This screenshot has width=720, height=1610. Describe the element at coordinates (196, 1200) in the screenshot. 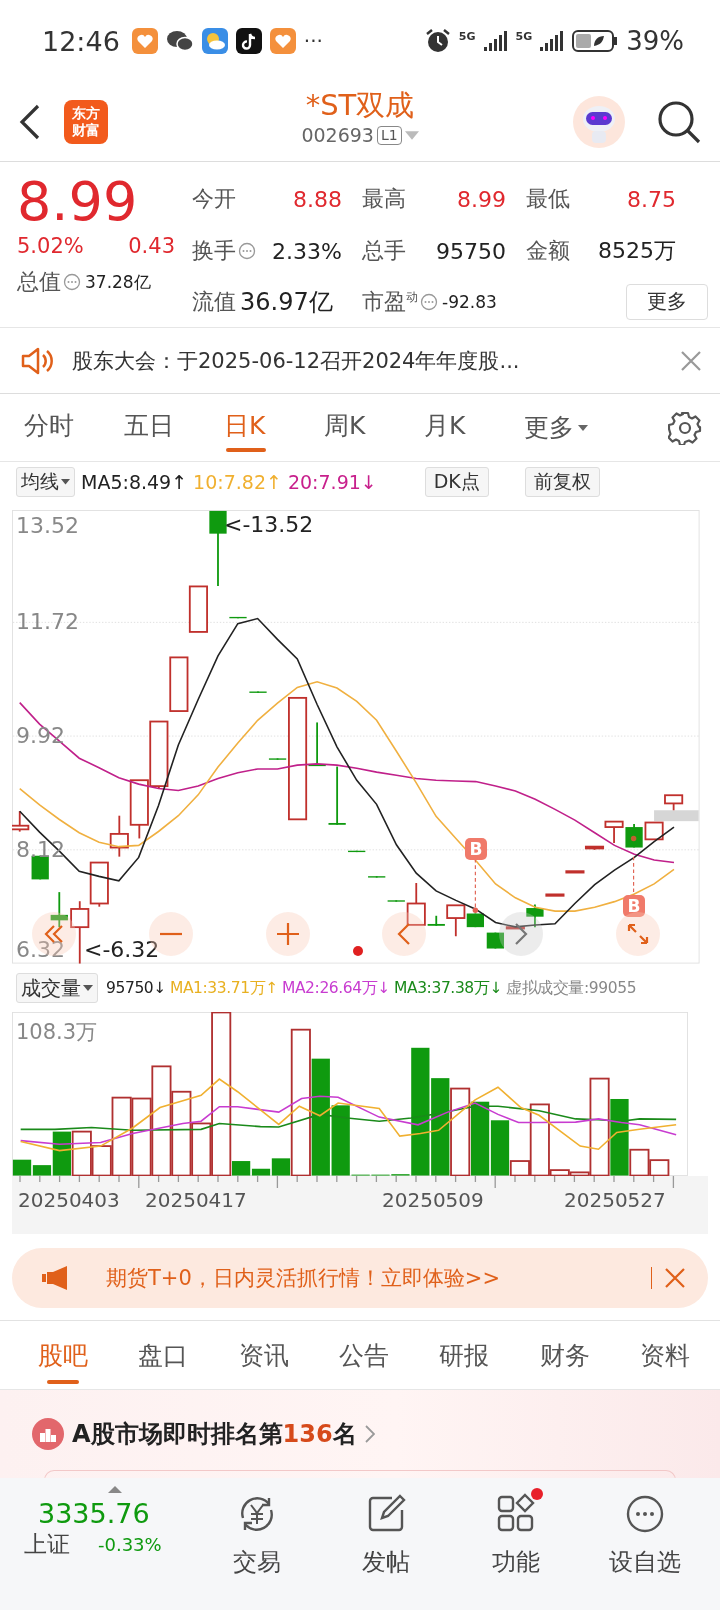

I see `date-label: 20250417` at that location.